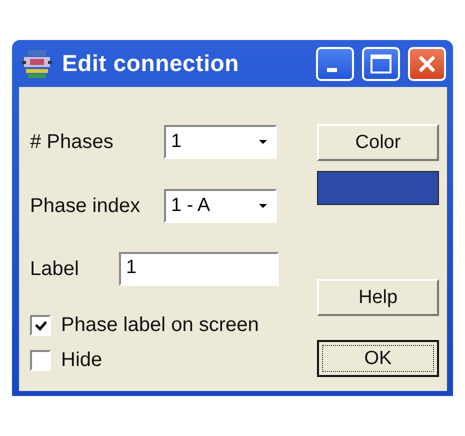 The width and height of the screenshot is (465, 436). What do you see at coordinates (160, 325) in the screenshot?
I see `checkbox-label: Phase label on screen` at bounding box center [160, 325].